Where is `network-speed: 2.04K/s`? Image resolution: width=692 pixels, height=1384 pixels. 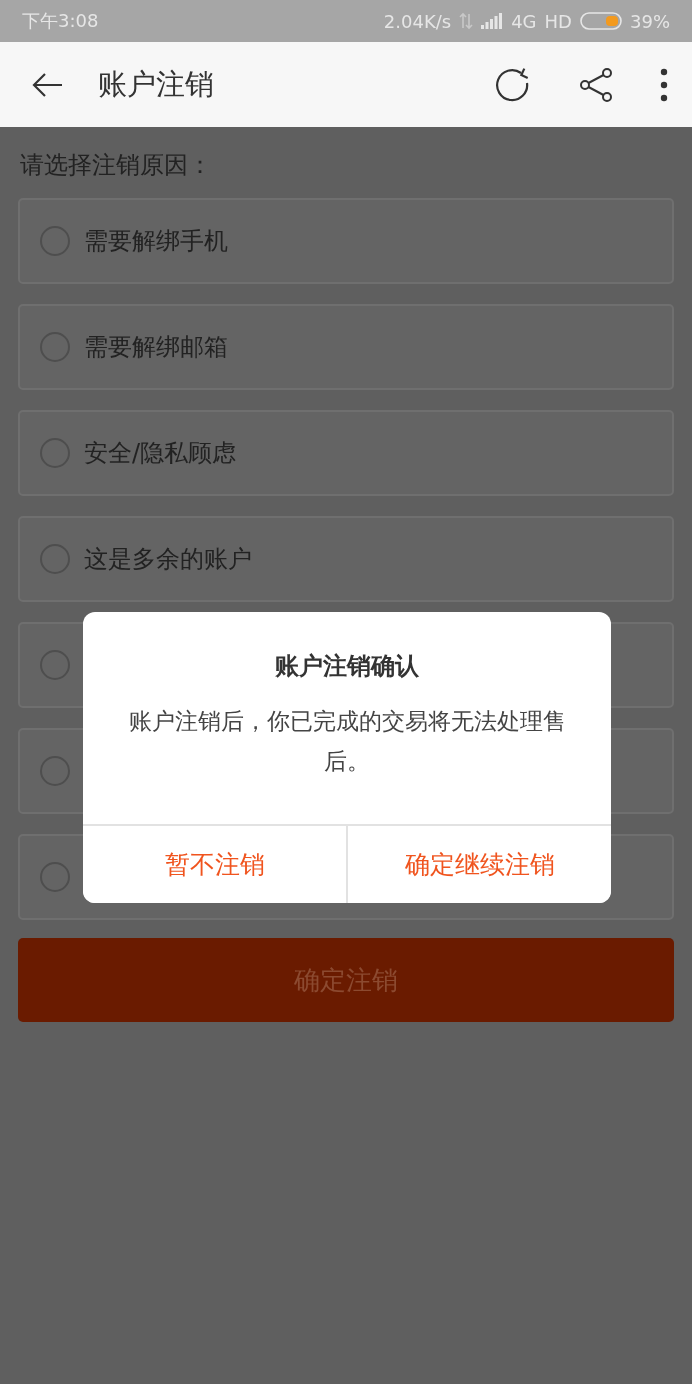 network-speed: 2.04K/s is located at coordinates (417, 21).